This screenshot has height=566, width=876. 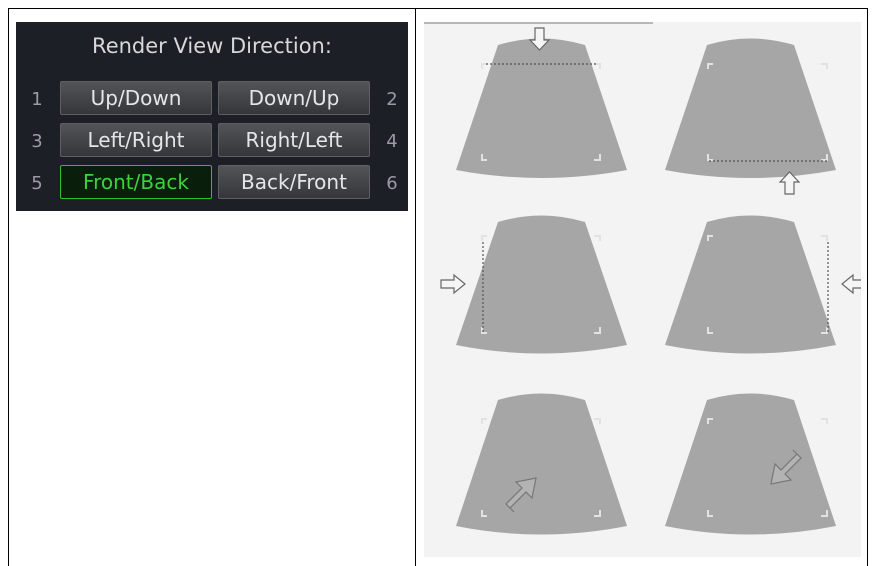 What do you see at coordinates (763, 284) in the screenshot?
I see `sector-right-left` at bounding box center [763, 284].